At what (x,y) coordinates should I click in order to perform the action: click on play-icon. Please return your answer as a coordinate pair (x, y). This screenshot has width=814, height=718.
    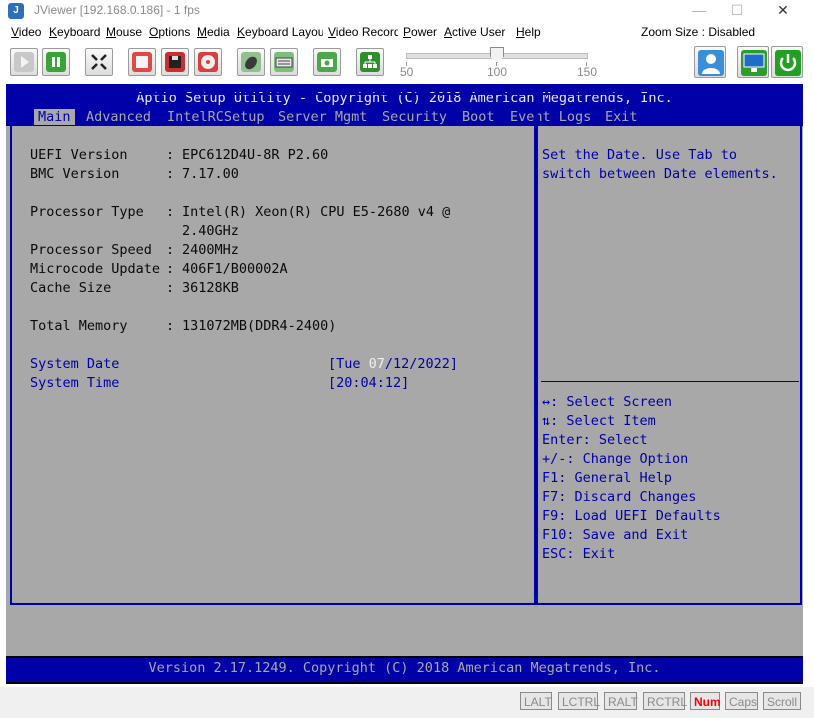
    Looking at the image, I should click on (24, 62).